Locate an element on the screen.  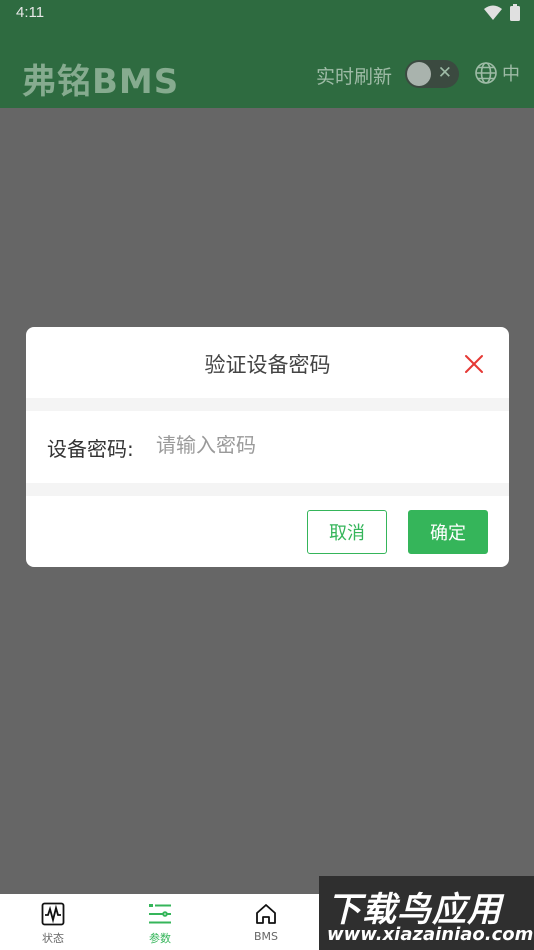
nav-label: BMS is located at coordinates (266, 936).